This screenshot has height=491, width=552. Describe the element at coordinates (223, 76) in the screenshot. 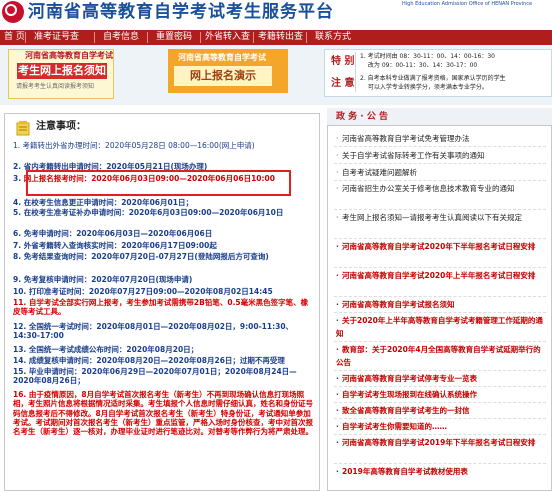

I see `registration-demo-main: 网上报名演示` at that location.